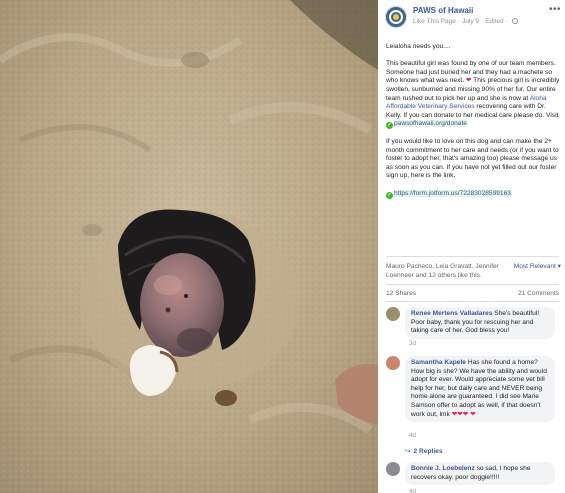 The image size is (565, 493). Describe the element at coordinates (463, 414) in the screenshot. I see `heart-icon: ❤❤❤ ❤` at that location.